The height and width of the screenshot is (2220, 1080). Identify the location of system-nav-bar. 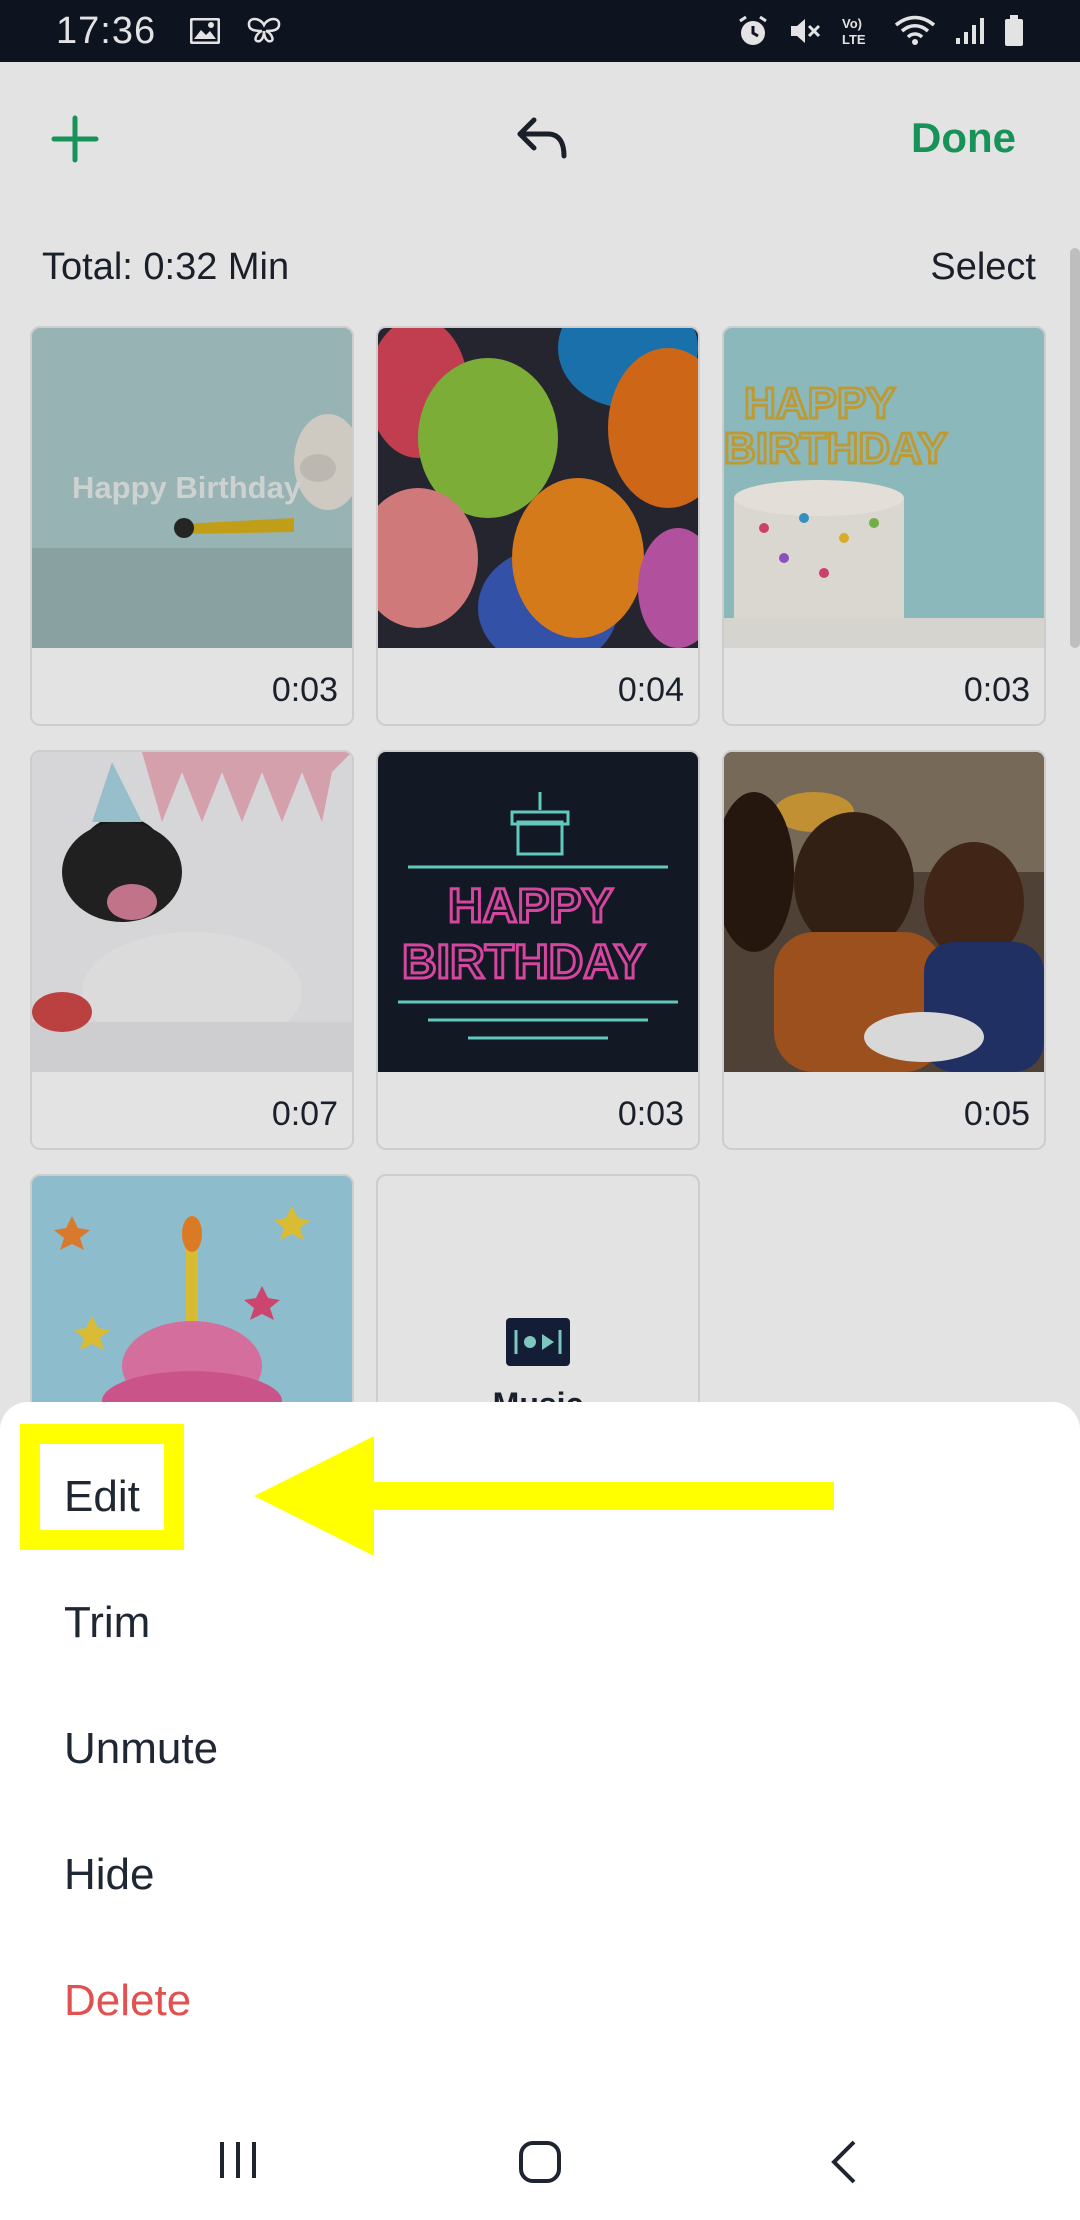
(540, 2160).